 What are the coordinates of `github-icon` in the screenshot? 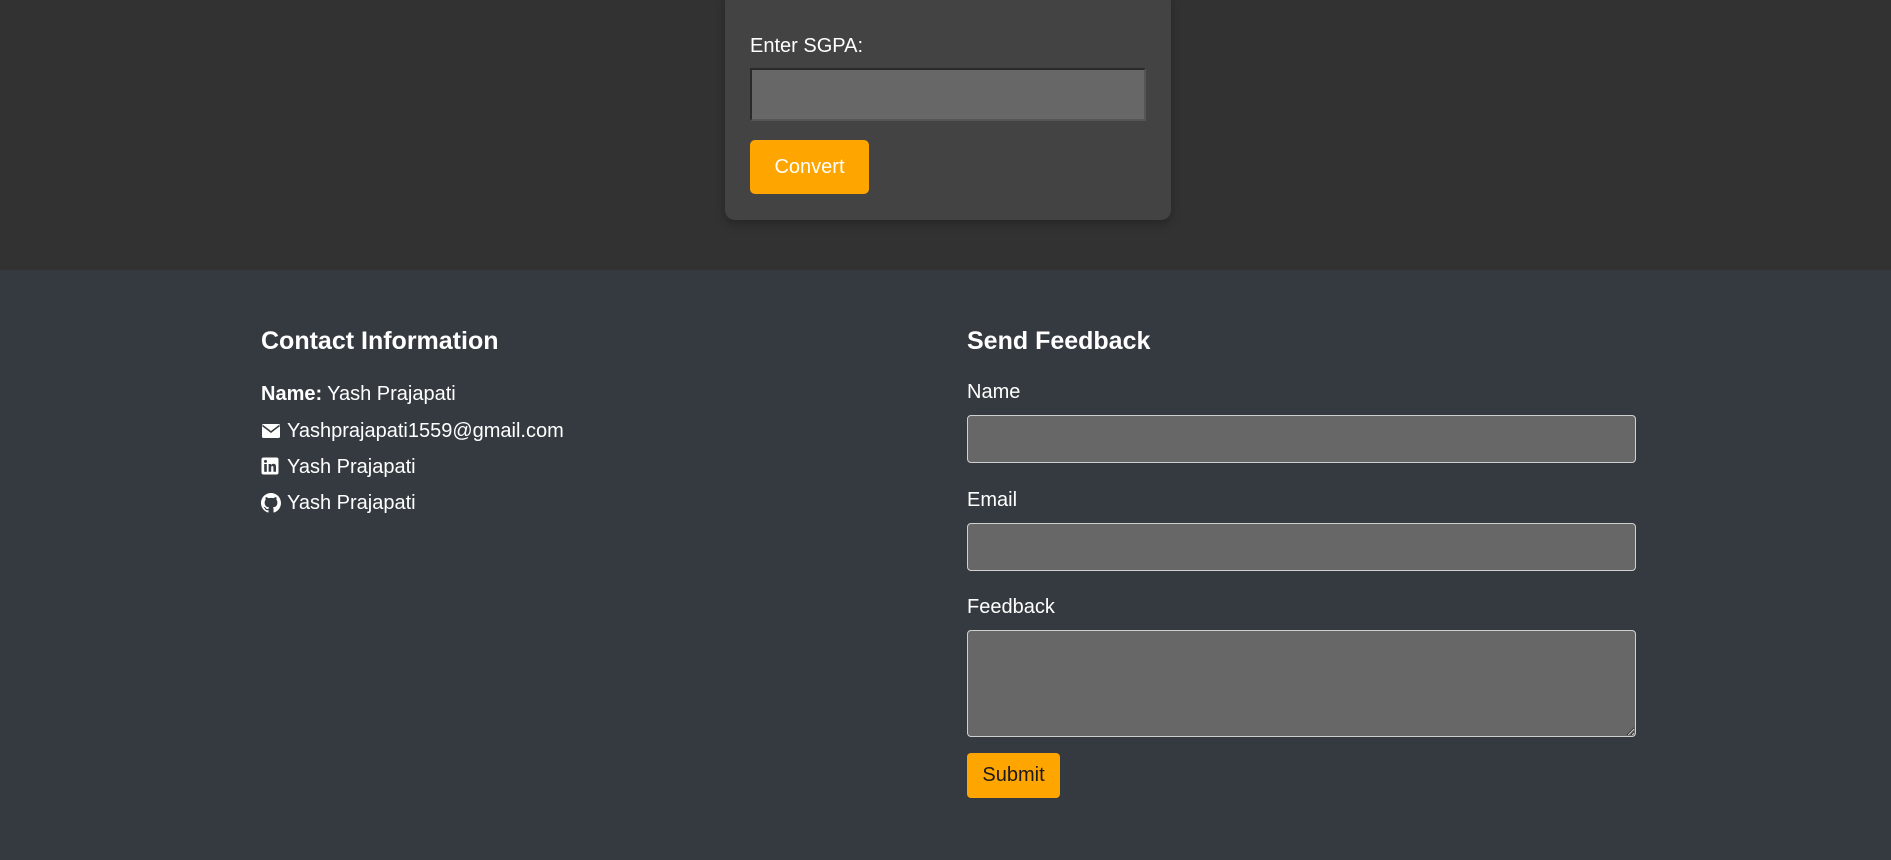 It's located at (271, 503).